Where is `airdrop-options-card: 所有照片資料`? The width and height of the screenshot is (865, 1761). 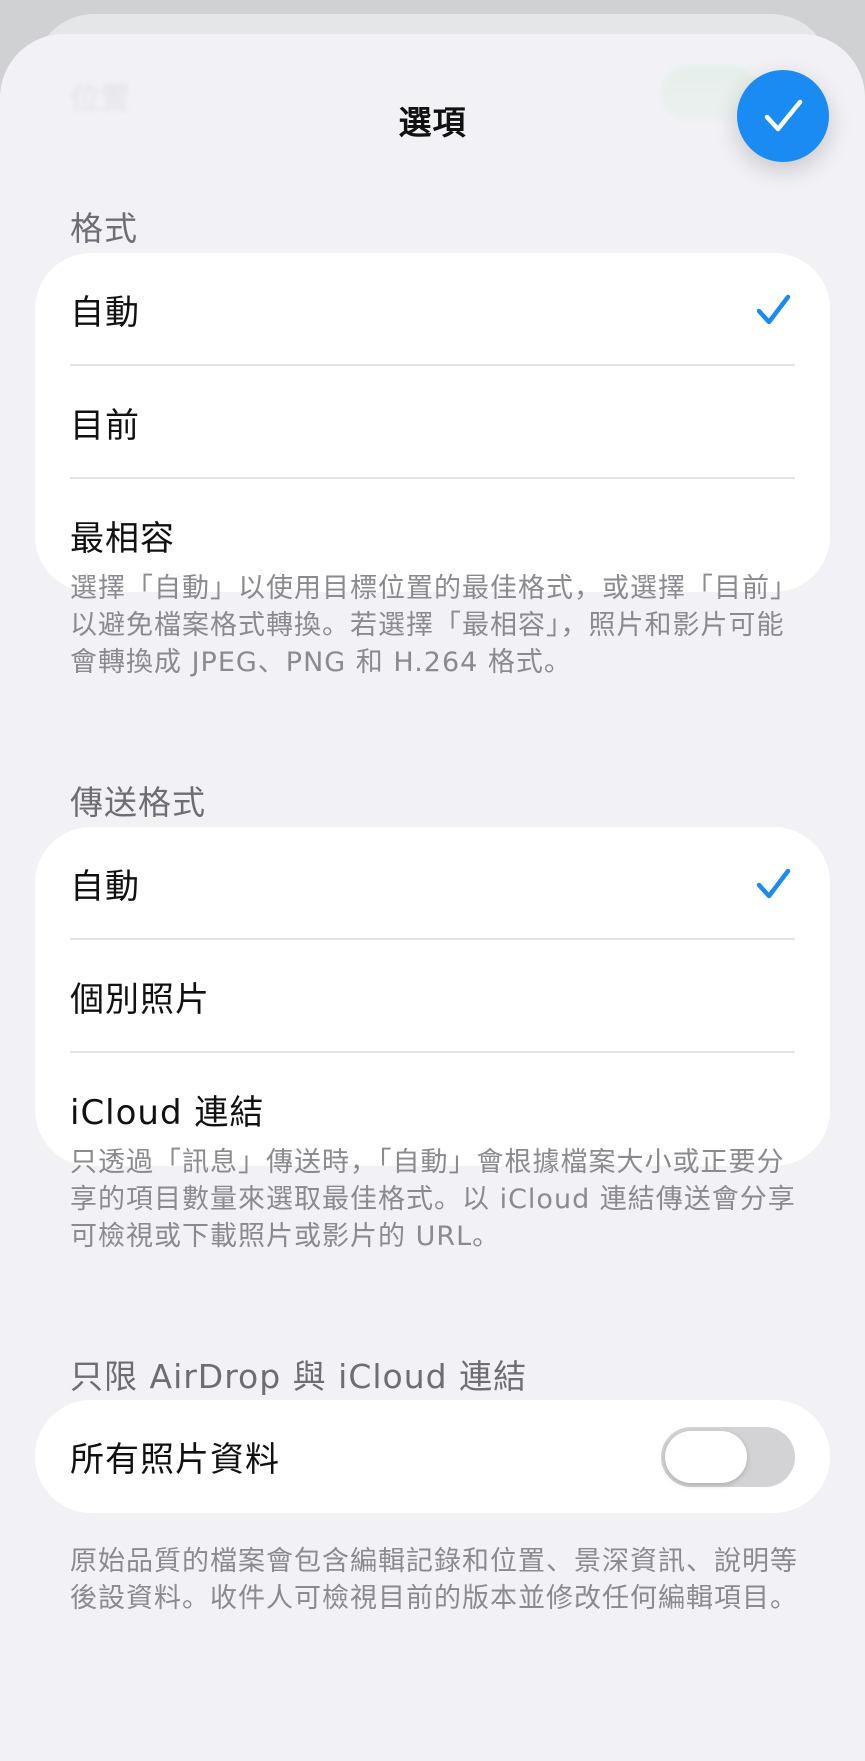 airdrop-options-card: 所有照片資料 is located at coordinates (432, 1456).